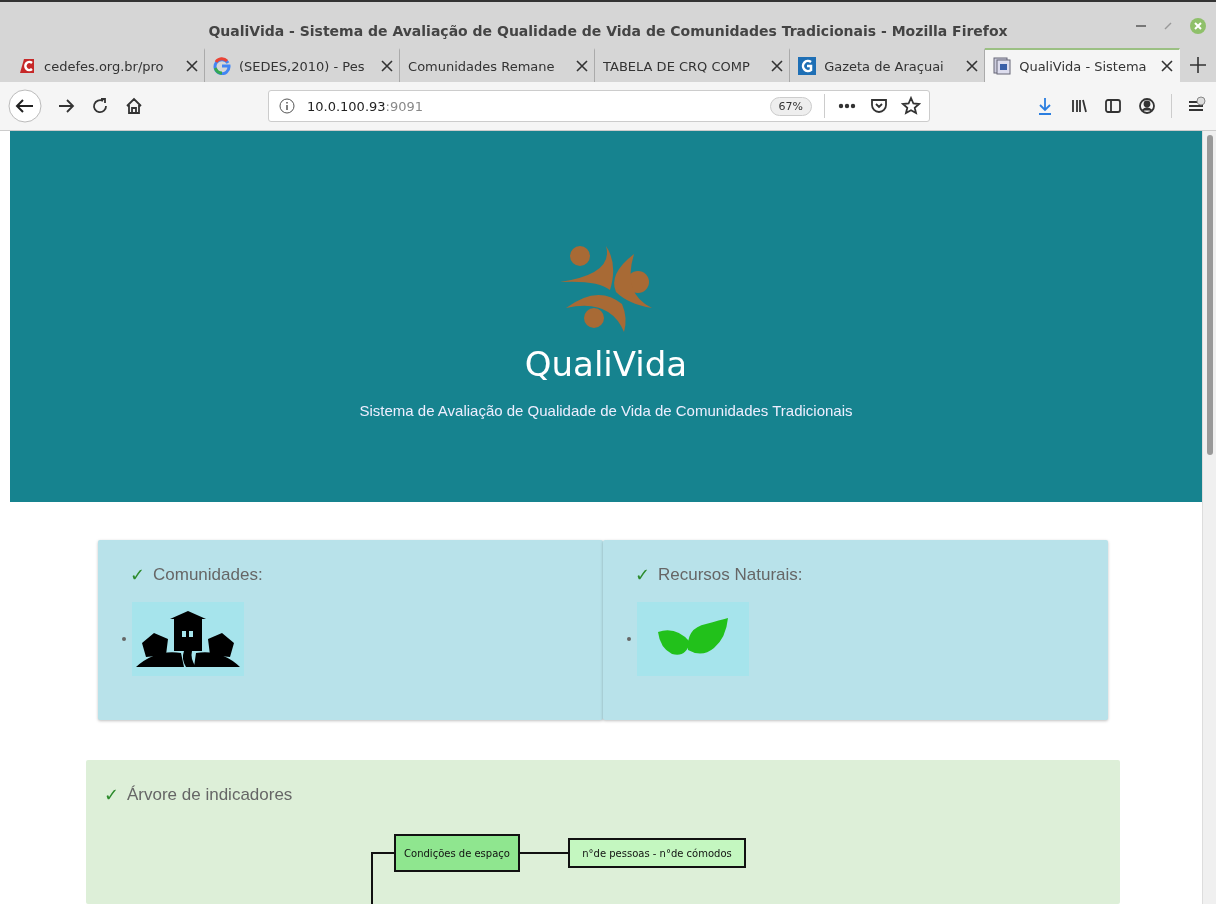 This screenshot has height=904, width=1216. What do you see at coordinates (366, 106) in the screenshot?
I see `url-text: 10.0.100.93:9091` at bounding box center [366, 106].